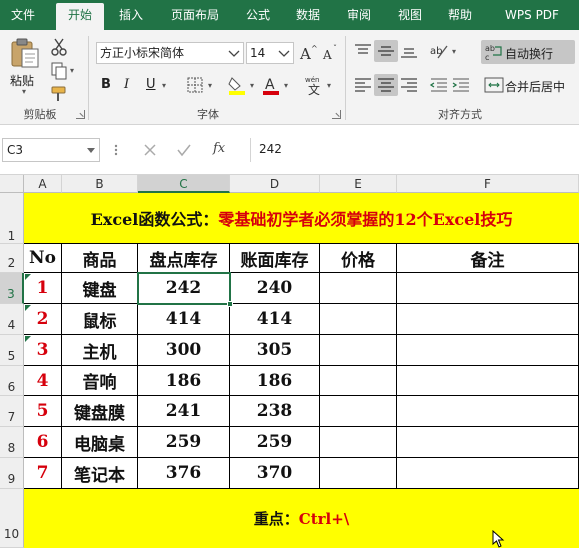  What do you see at coordinates (100, 473) in the screenshot?
I see `cell-item: 笔记本` at bounding box center [100, 473].